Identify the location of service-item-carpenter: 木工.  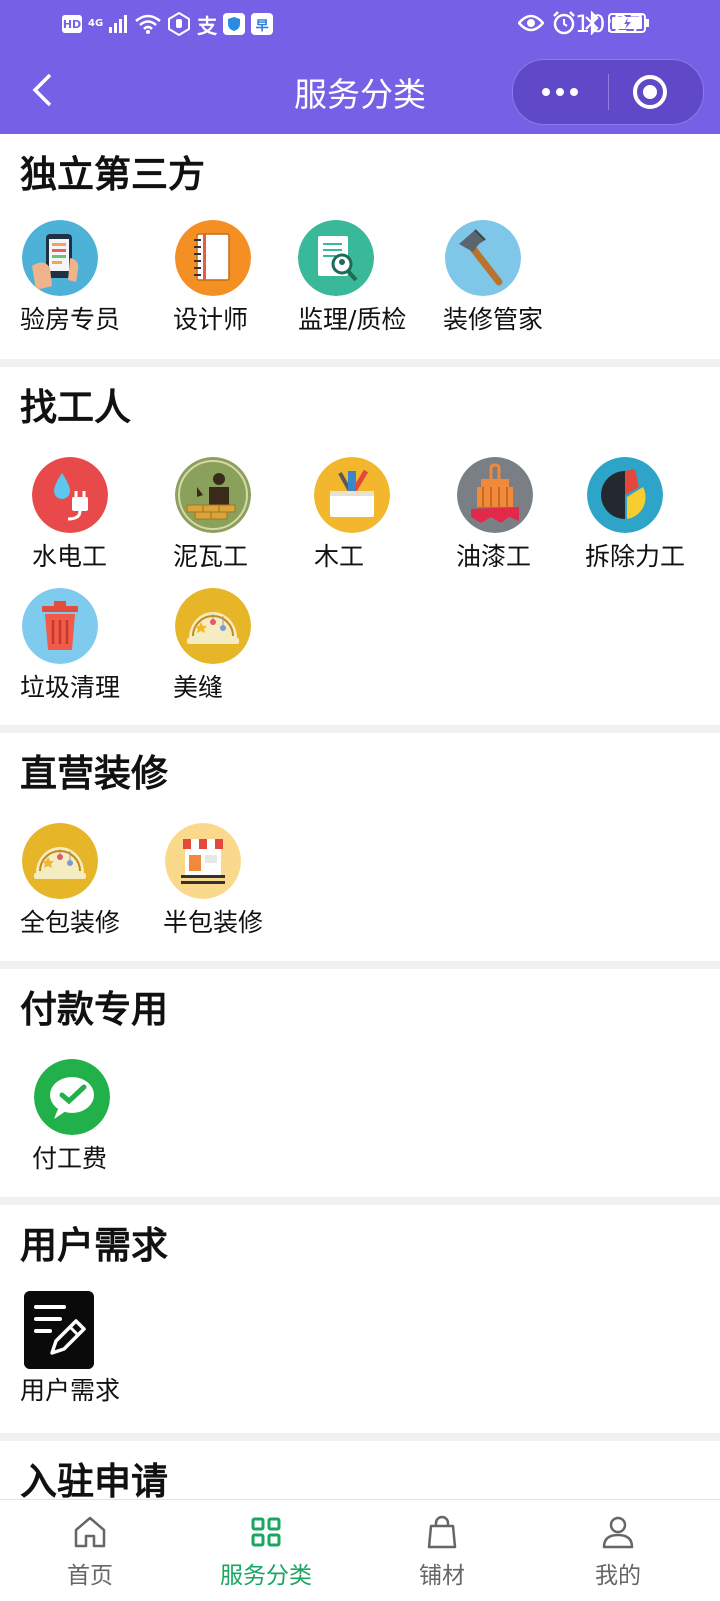
(384, 514).